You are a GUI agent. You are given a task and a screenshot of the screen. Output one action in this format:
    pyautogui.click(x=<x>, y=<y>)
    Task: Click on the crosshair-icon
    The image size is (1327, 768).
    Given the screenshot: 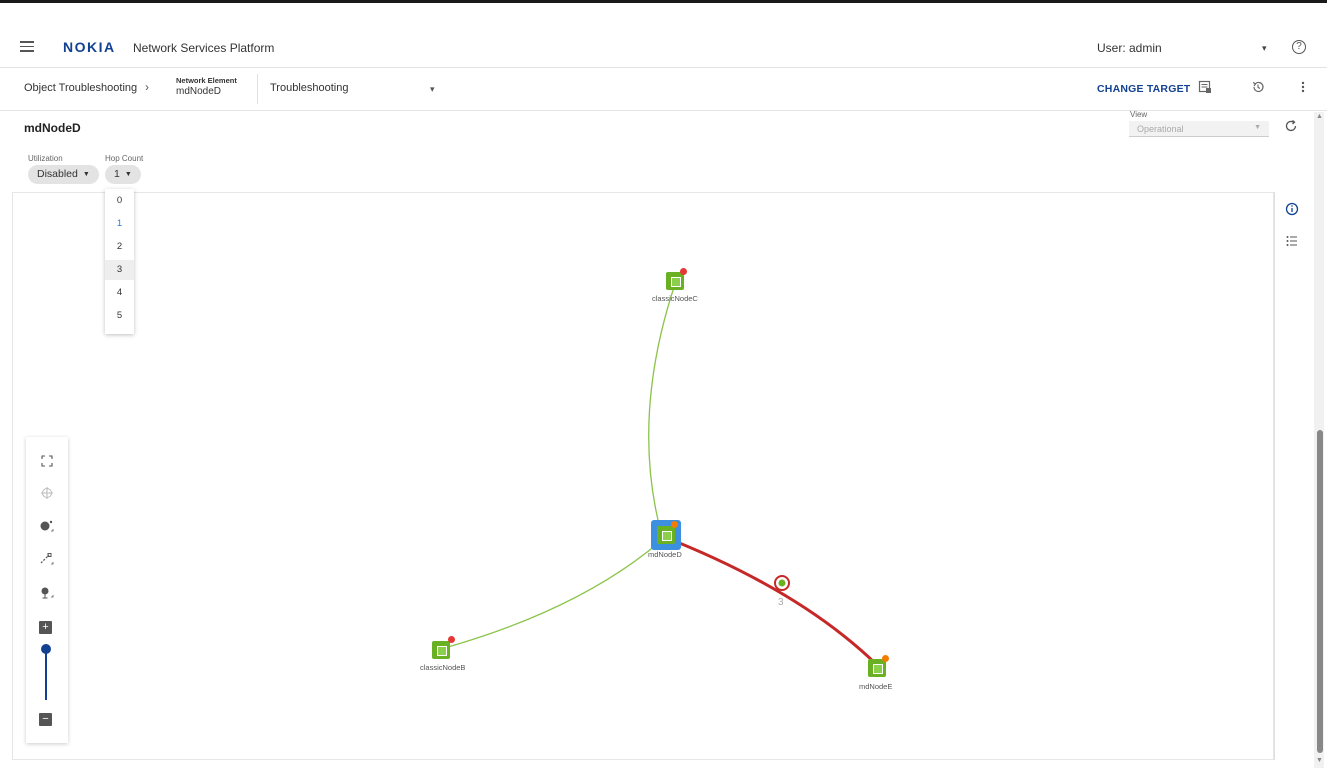 What is the action you would take?
    pyautogui.click(x=47, y=494)
    